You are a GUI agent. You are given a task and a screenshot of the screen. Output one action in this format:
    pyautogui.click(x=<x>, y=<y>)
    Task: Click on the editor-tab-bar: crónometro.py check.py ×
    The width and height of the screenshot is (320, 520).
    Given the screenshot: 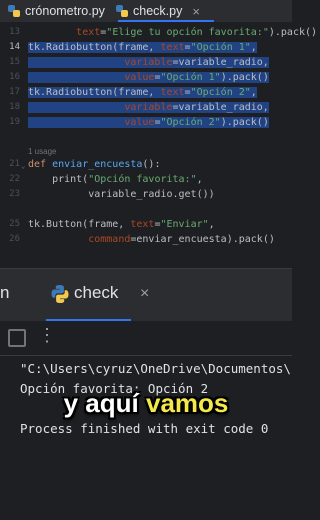 What is the action you would take?
    pyautogui.click(x=146, y=11)
    